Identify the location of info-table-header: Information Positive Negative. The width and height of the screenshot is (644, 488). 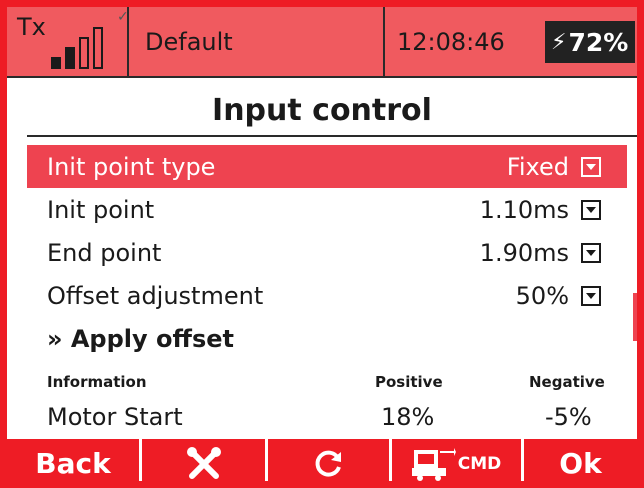
(332, 385).